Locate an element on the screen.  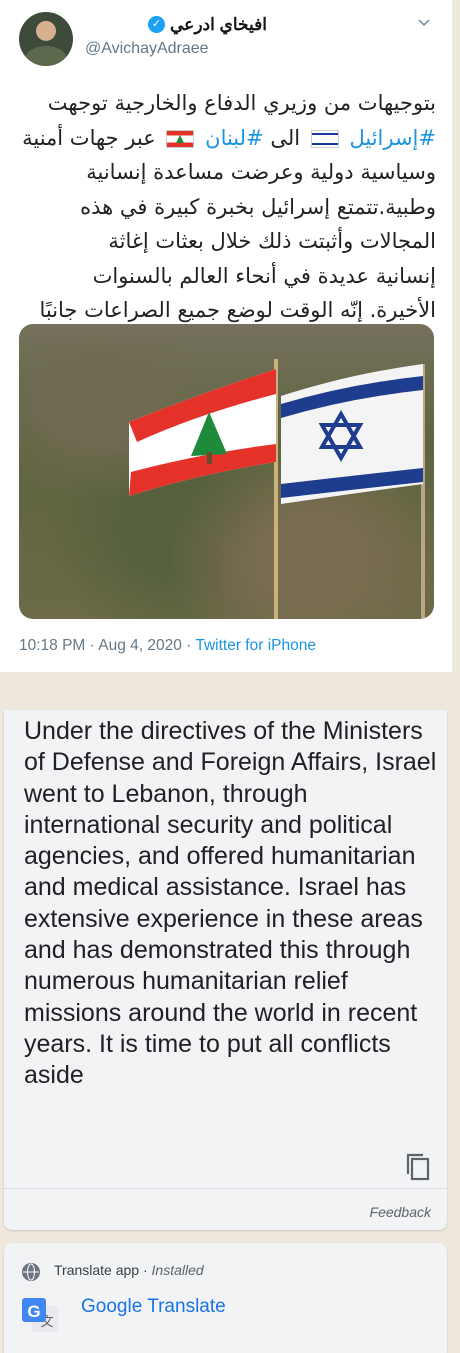
tweet-line-5: المجالات وأثبتت ذلك خلال بعثات إغاثة is located at coordinates (272, 241).